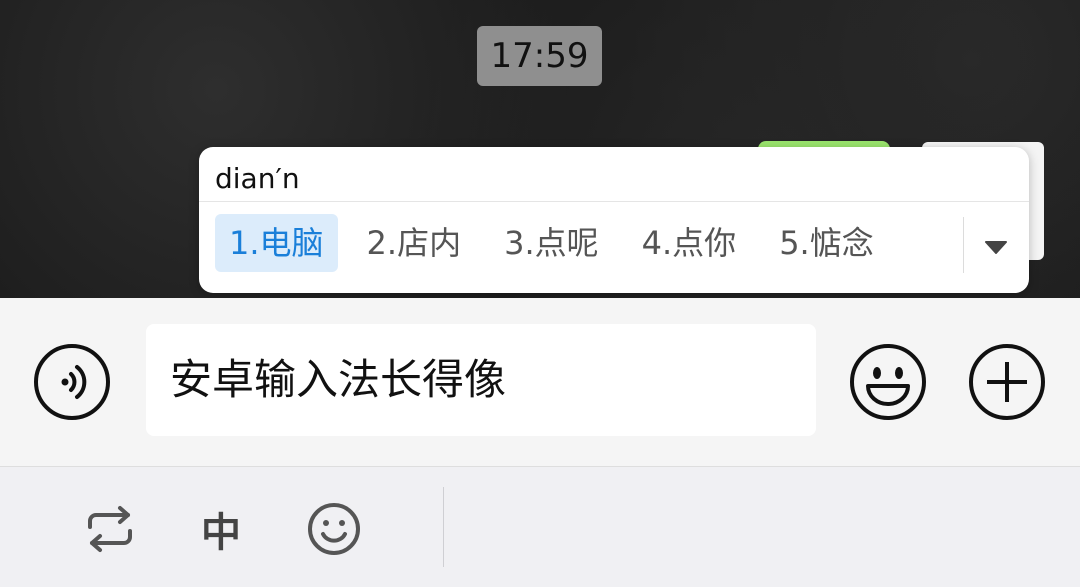 The width and height of the screenshot is (1080, 587). I want to click on message-timestamp: 17:59, so click(539, 56).